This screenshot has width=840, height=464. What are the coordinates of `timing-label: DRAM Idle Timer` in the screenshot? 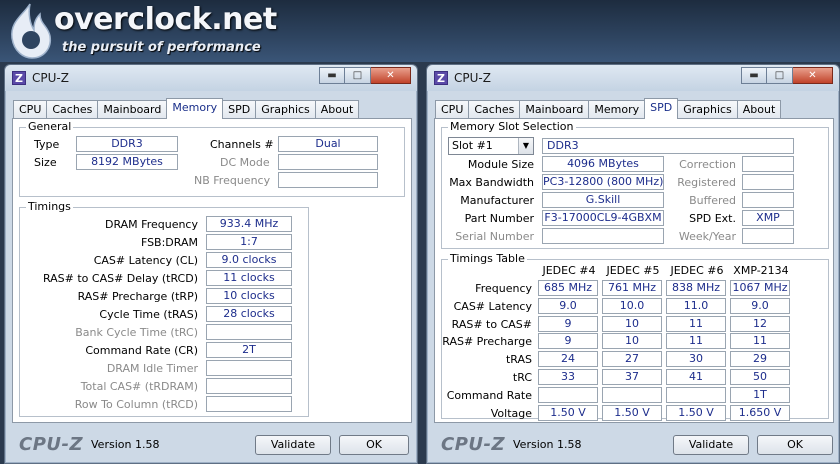 It's located at (152, 368).